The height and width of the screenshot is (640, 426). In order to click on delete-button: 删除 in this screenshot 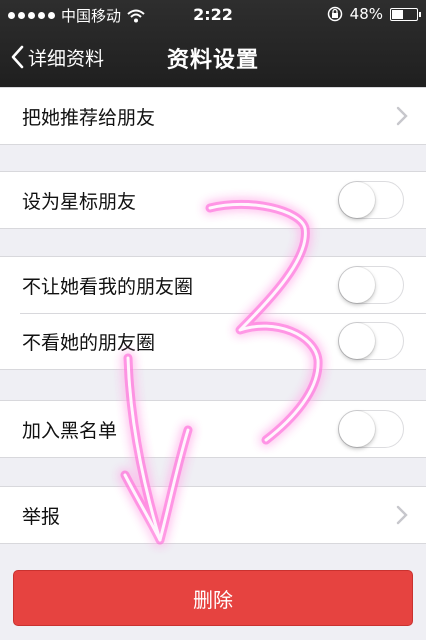, I will do `click(213, 598)`.